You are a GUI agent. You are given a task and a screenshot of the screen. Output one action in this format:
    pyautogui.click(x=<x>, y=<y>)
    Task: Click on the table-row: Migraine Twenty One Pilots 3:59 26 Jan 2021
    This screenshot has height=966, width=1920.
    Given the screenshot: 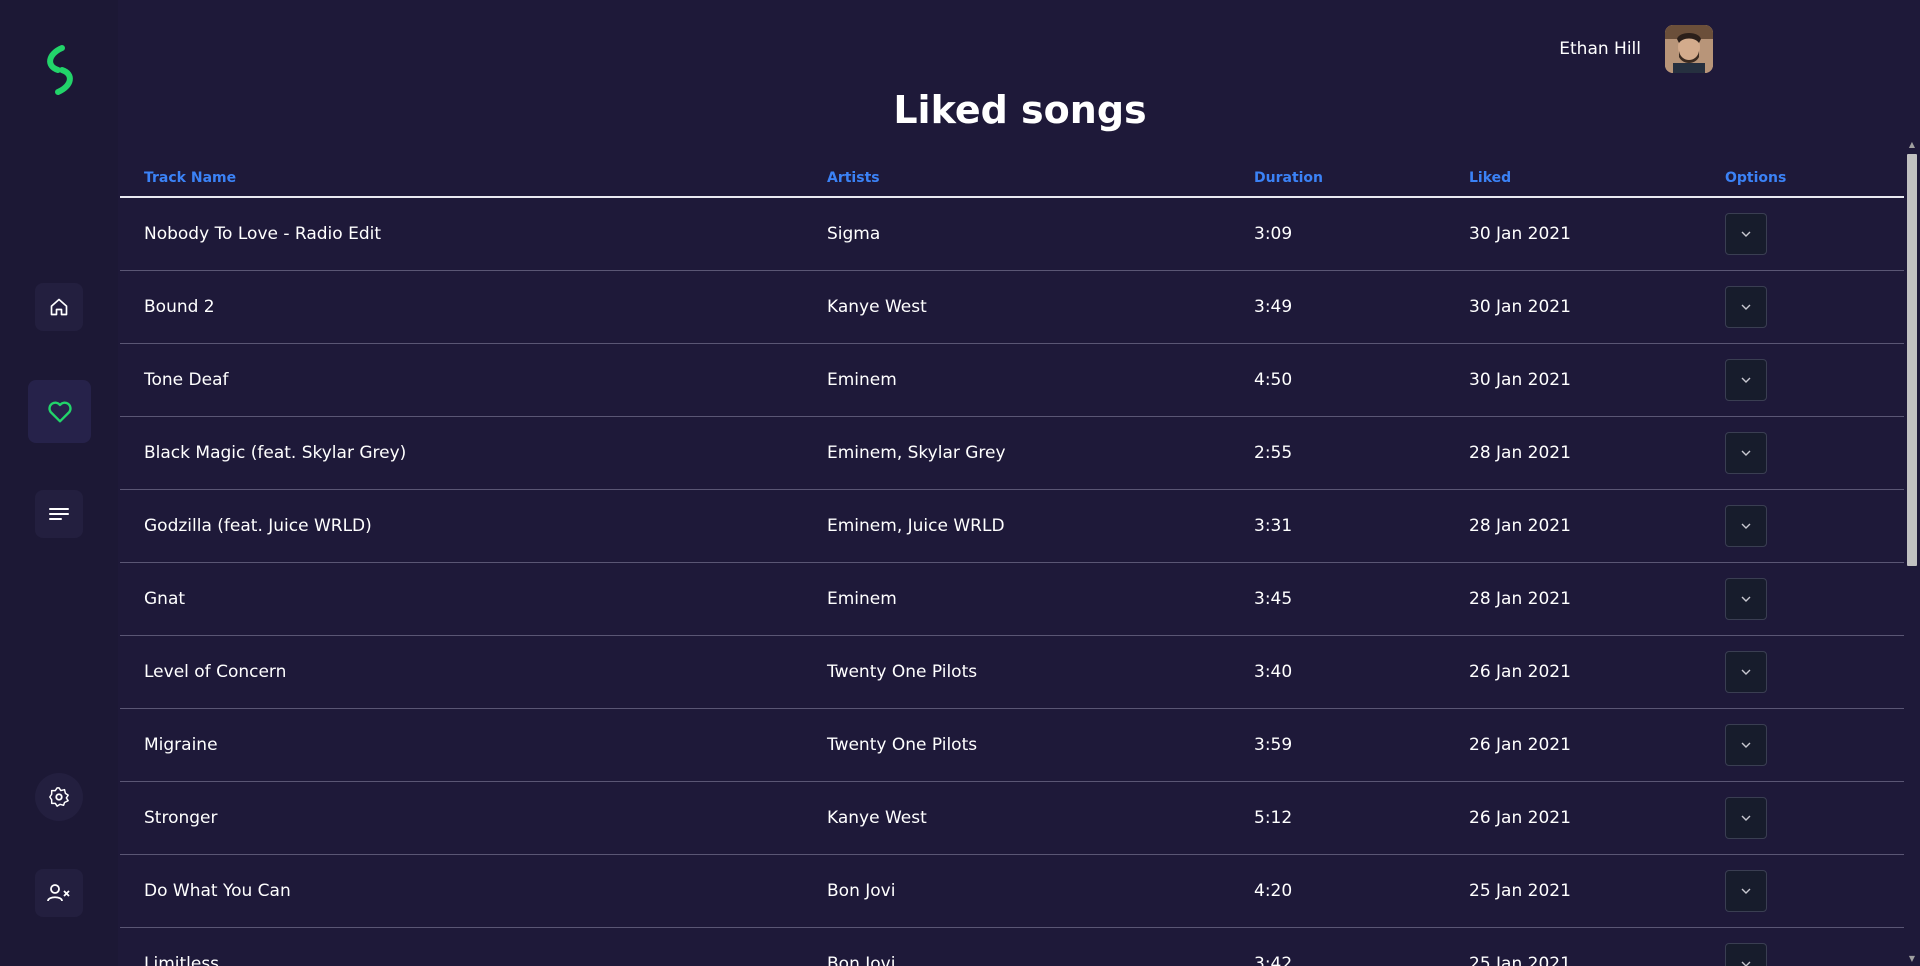 What is the action you would take?
    pyautogui.click(x=1012, y=745)
    